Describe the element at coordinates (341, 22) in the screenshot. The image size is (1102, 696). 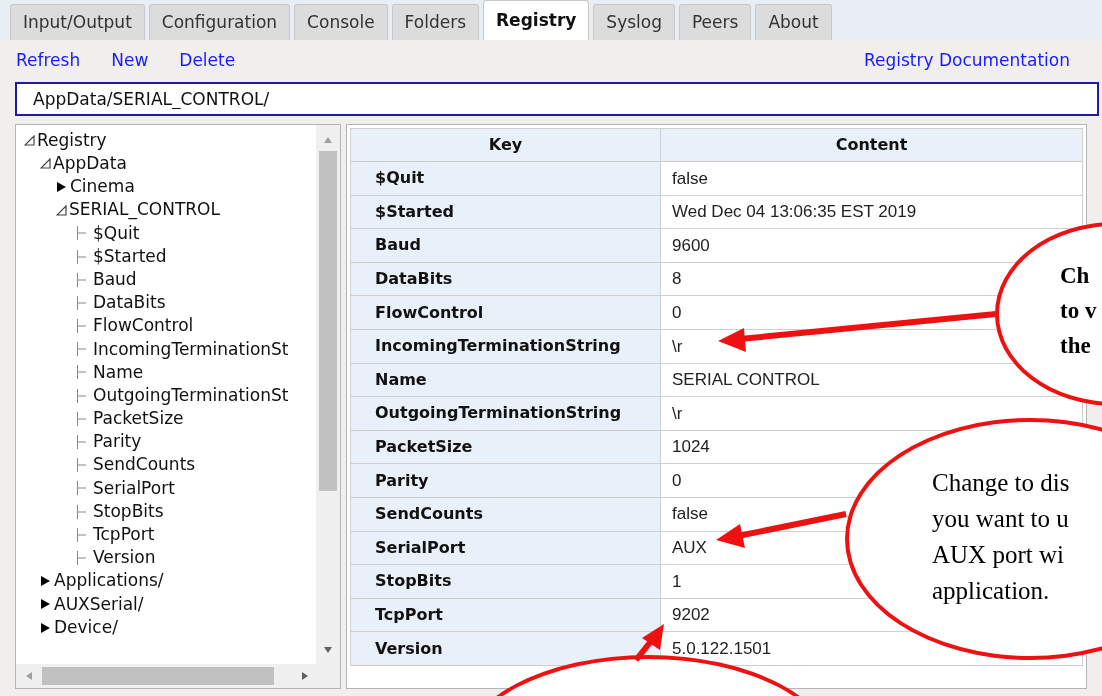
I see `tab: Console` at that location.